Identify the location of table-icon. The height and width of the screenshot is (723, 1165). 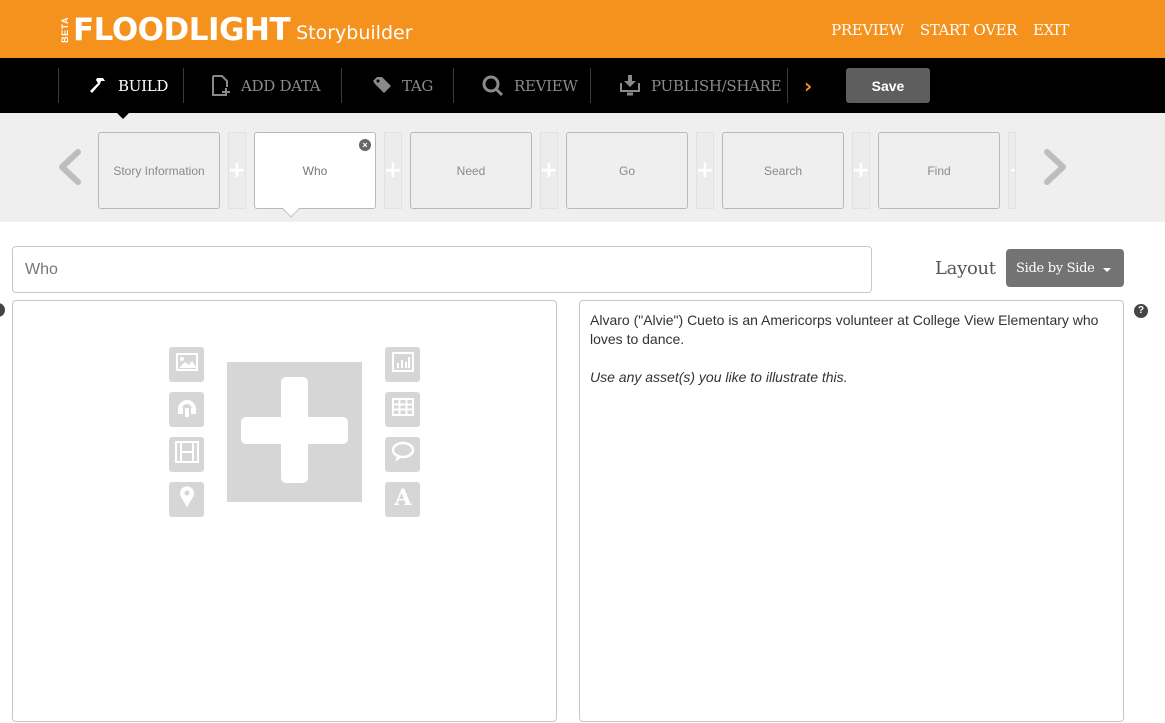
(402, 409).